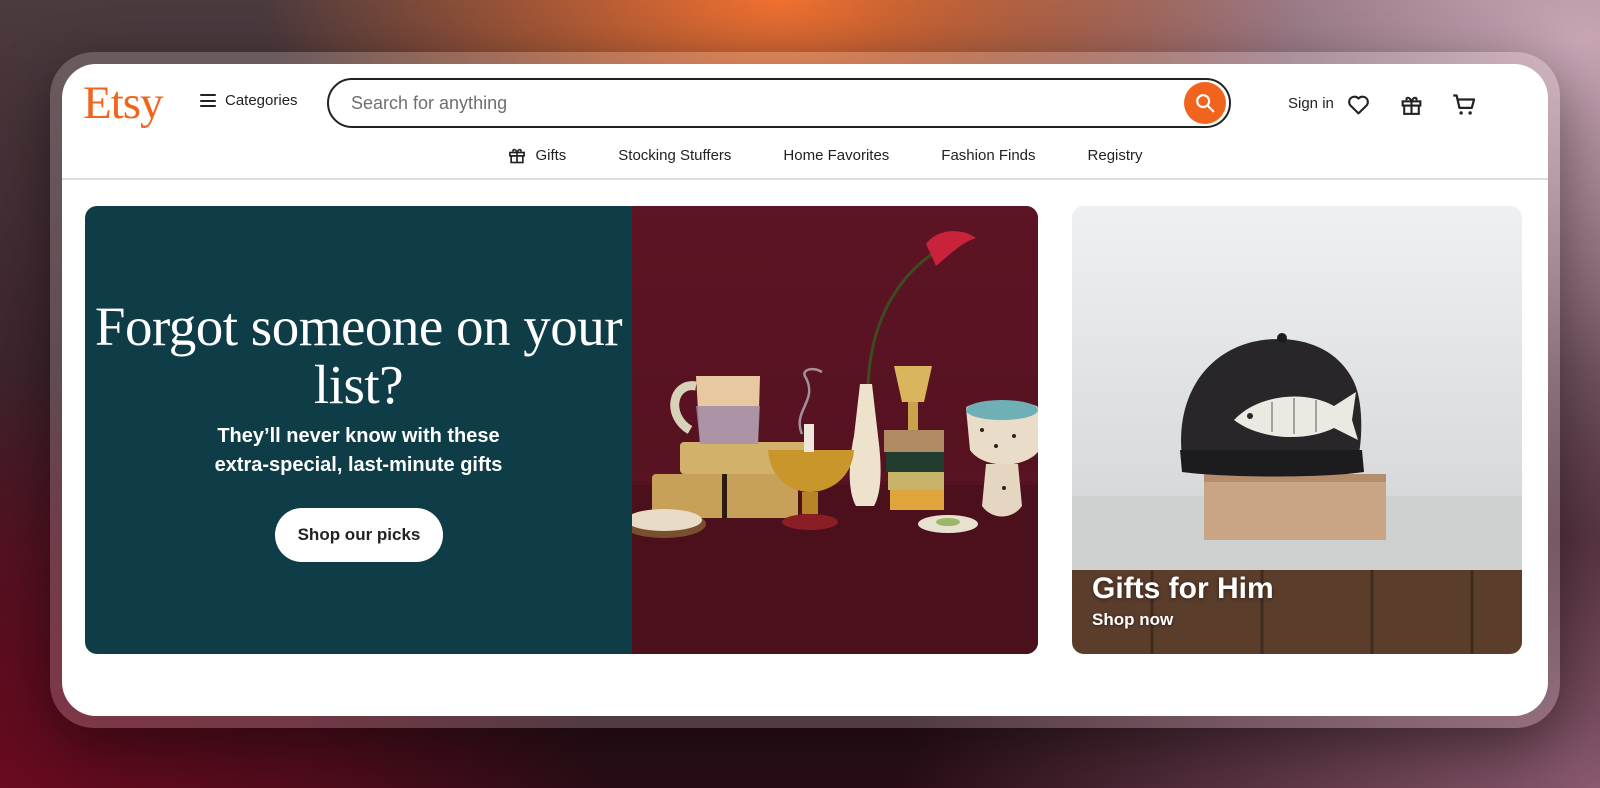  Describe the element at coordinates (1311, 103) in the screenshot. I see `sign-in-link: Sign in` at that location.